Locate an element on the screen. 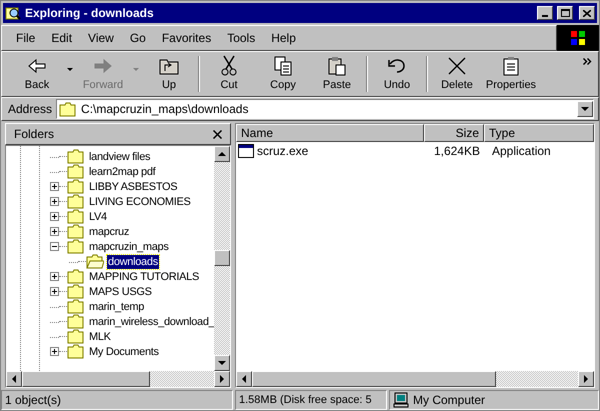 The width and height of the screenshot is (600, 411). menu-item: File is located at coordinates (26, 38).